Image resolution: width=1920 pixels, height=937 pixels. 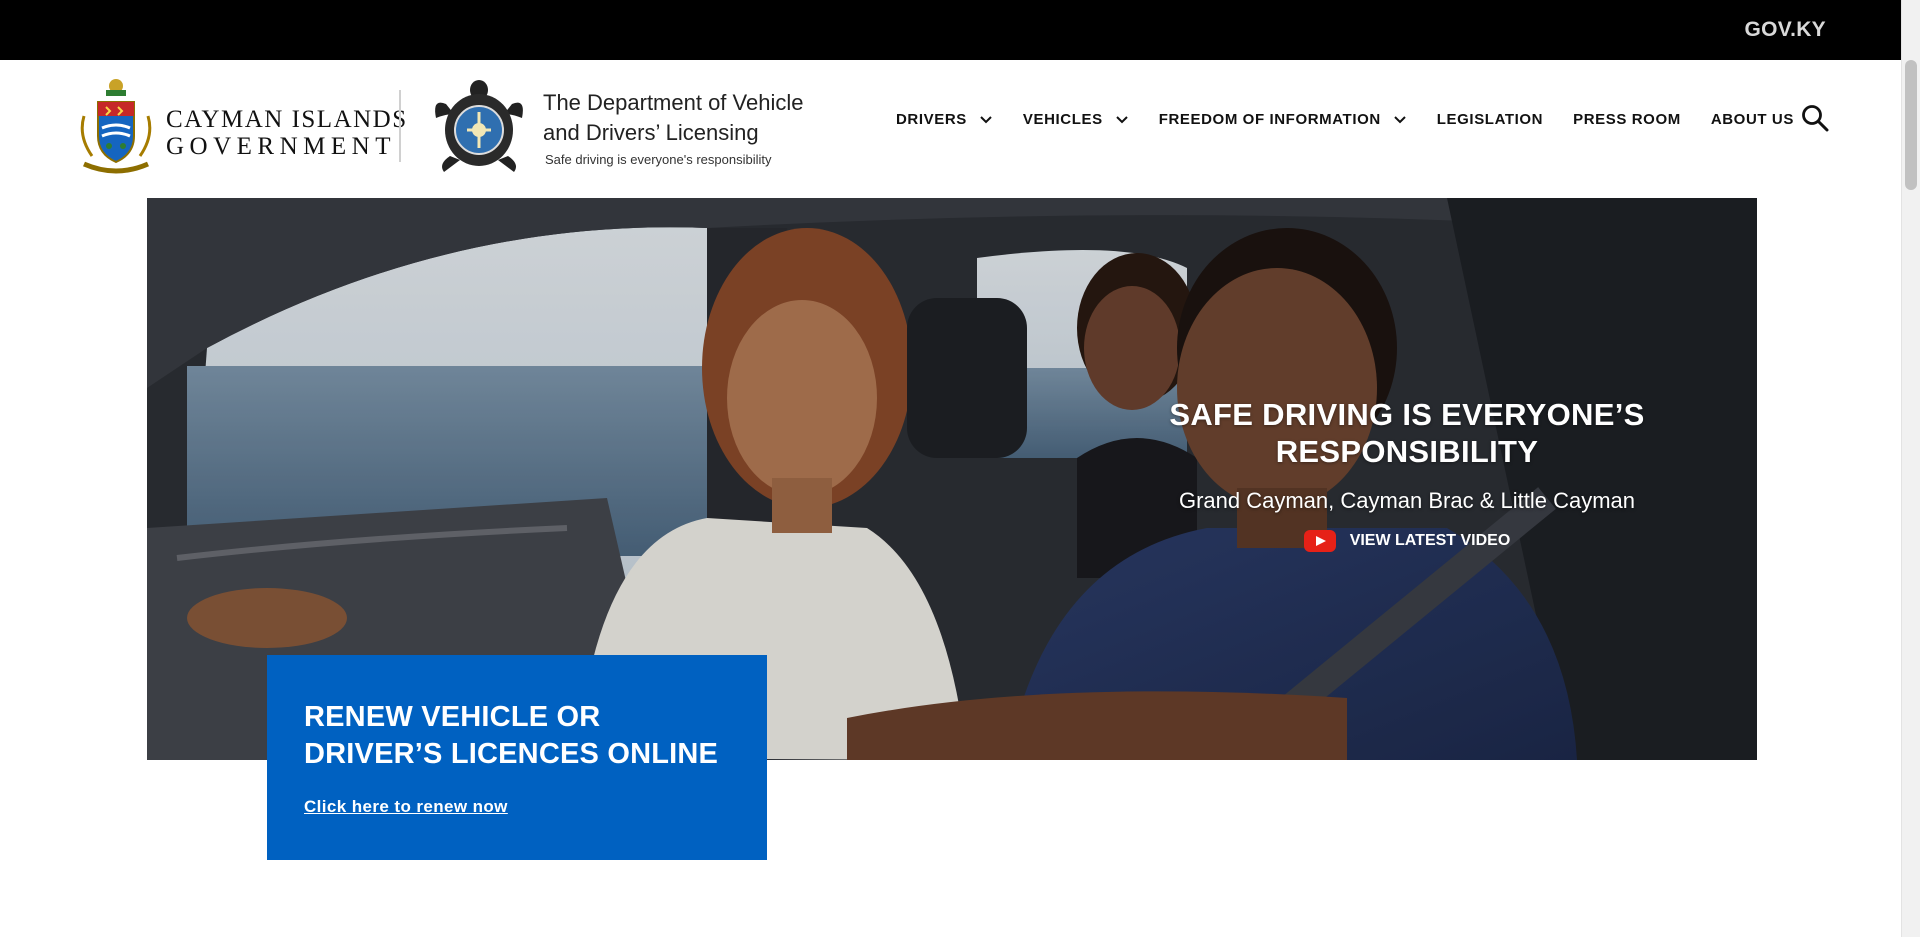 I want to click on department-title-line1: The Department of Vehicle, so click(x=673, y=102).